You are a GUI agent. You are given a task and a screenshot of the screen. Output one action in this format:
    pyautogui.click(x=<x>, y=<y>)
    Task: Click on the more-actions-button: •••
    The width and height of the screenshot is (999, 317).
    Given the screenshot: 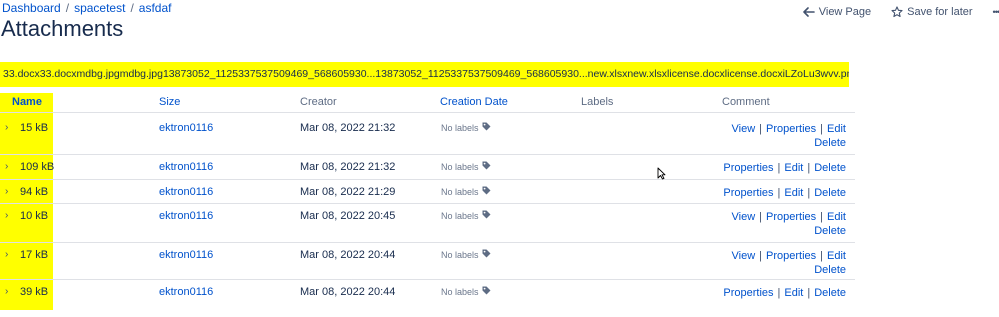 What is the action you would take?
    pyautogui.click(x=996, y=12)
    